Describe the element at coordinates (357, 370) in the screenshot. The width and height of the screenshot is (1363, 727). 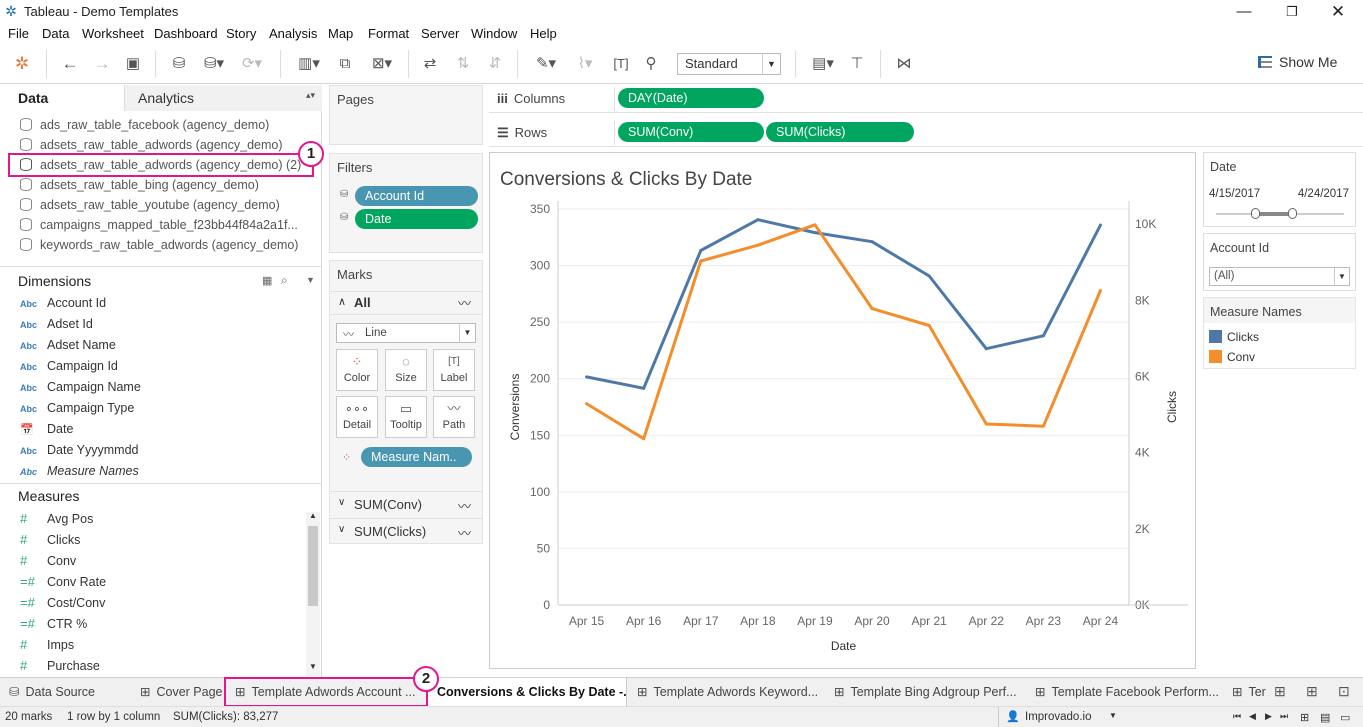
I see `color-button: ⁘ Color` at that location.